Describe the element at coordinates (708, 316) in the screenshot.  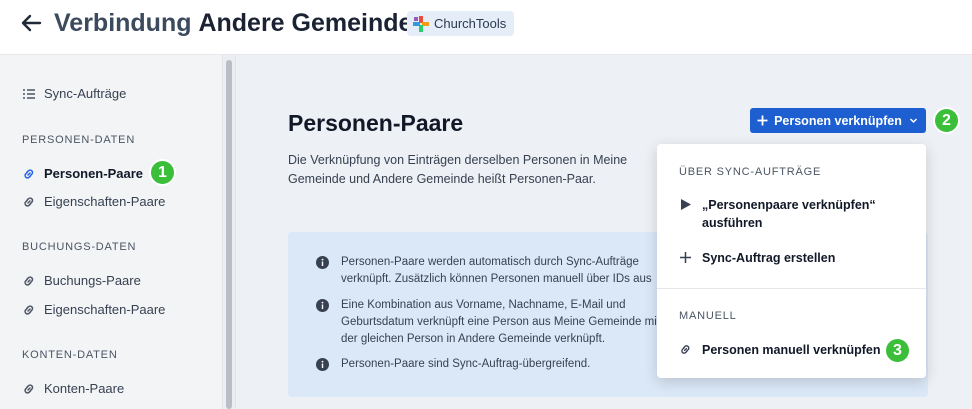
I see `dropdown-section-title: MANUELL` at that location.